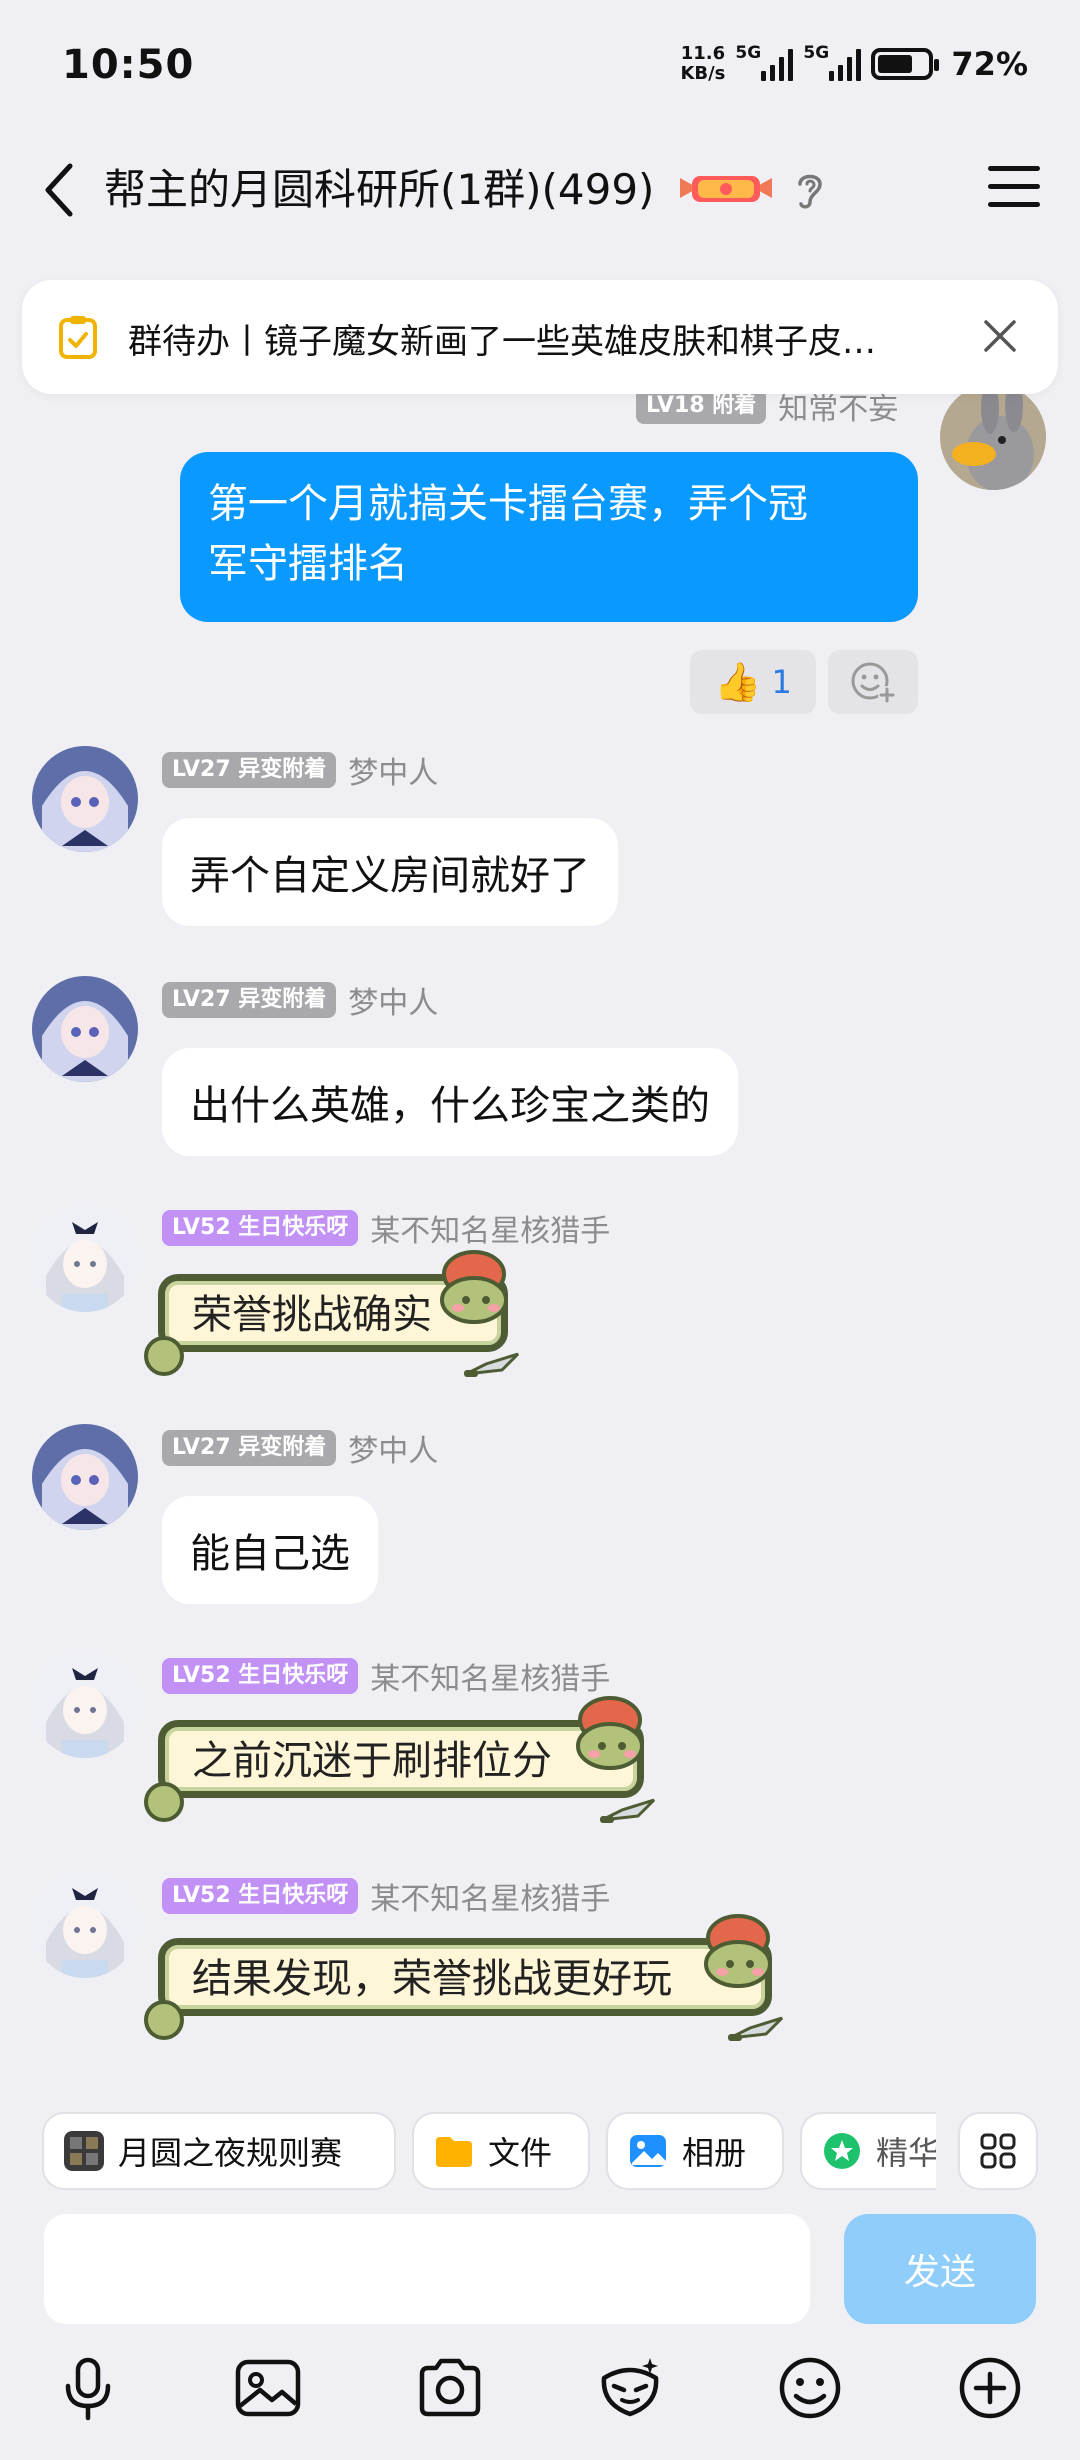  What do you see at coordinates (540, 2392) in the screenshot?
I see `bottom-toolbar` at bounding box center [540, 2392].